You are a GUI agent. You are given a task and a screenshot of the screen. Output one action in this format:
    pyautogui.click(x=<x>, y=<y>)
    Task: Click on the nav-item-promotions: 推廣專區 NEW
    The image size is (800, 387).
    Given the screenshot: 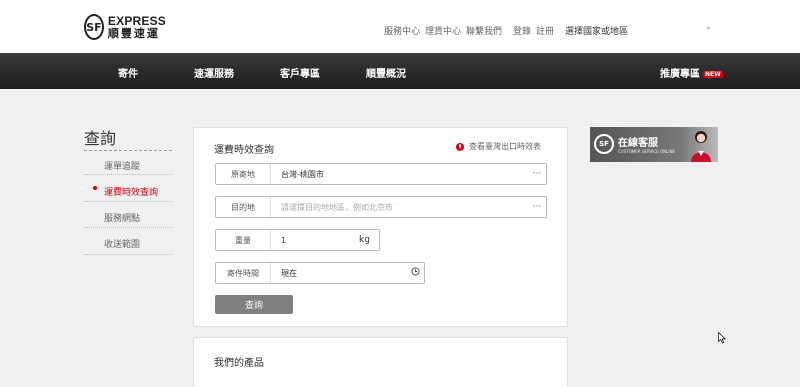 What is the action you would take?
    pyautogui.click(x=691, y=72)
    